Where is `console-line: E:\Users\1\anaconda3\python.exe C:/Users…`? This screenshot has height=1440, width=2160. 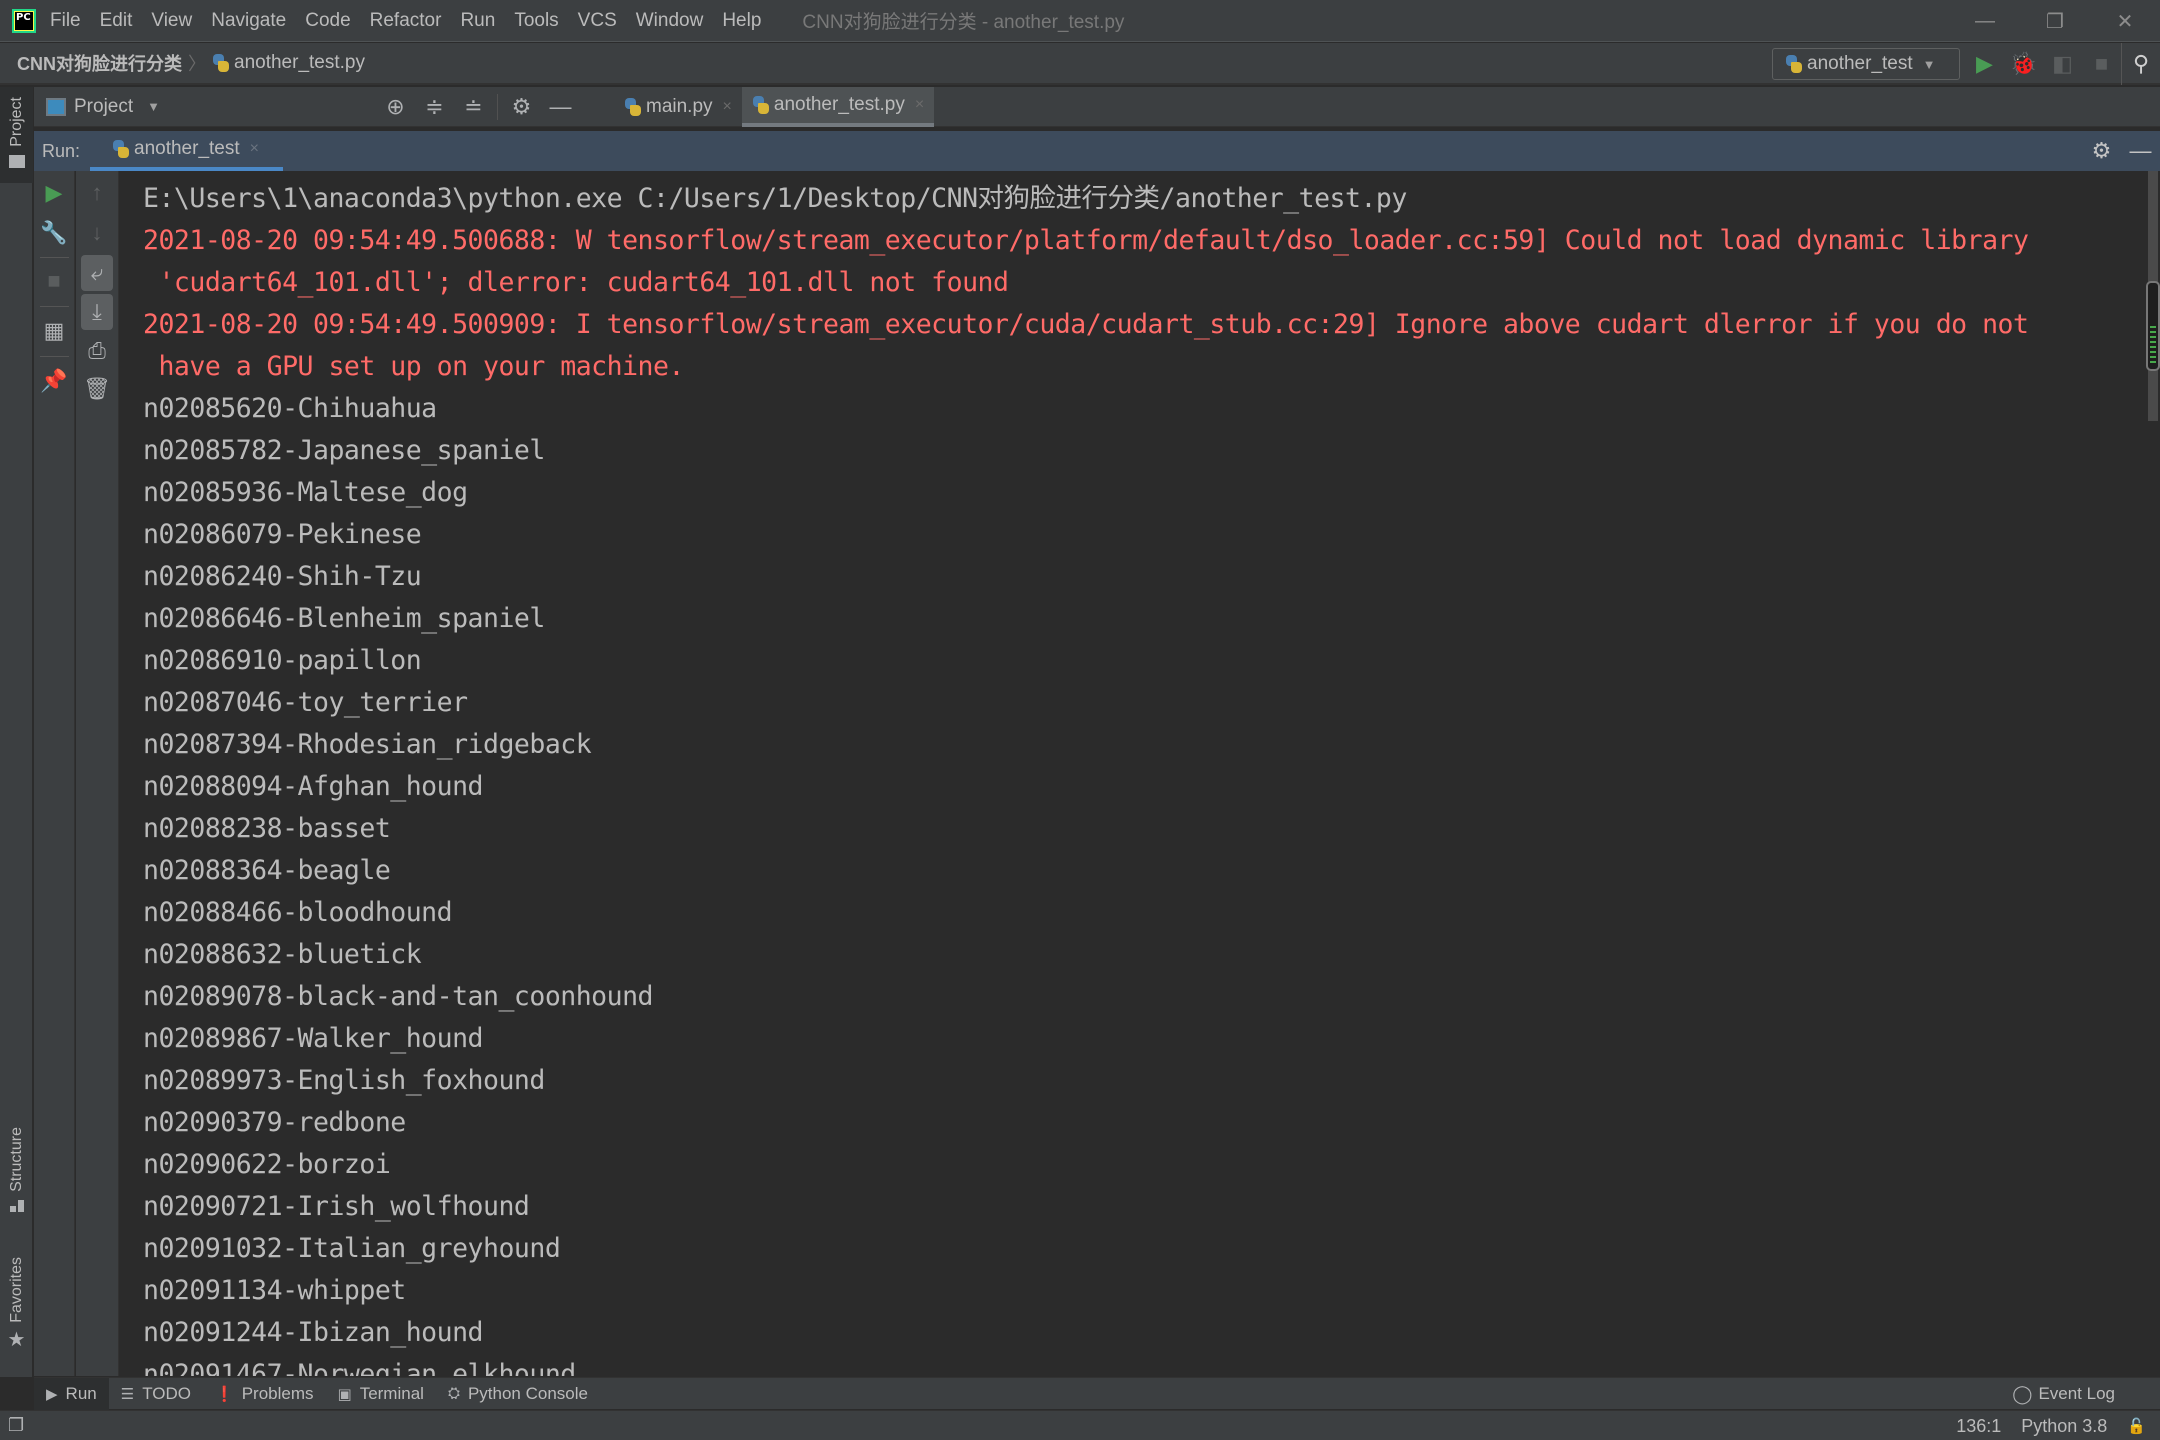
console-line: E:\Users\1\anaconda3\python.exe C:/Users… is located at coordinates (775, 198).